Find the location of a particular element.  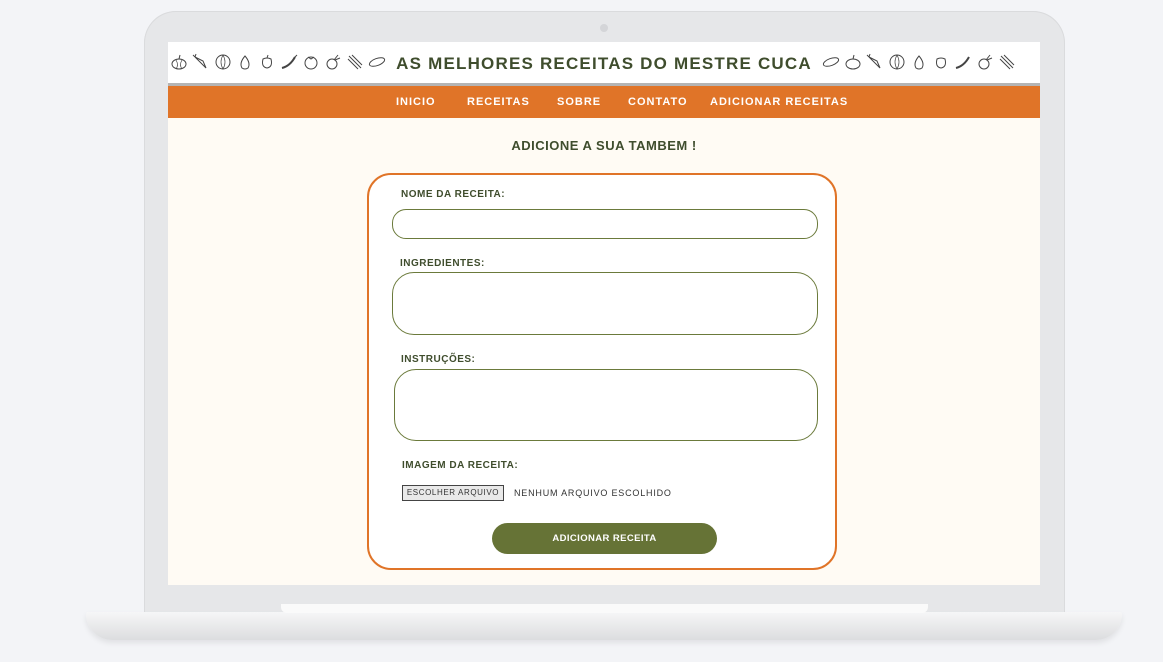

laptop-notch is located at coordinates (604, 608).